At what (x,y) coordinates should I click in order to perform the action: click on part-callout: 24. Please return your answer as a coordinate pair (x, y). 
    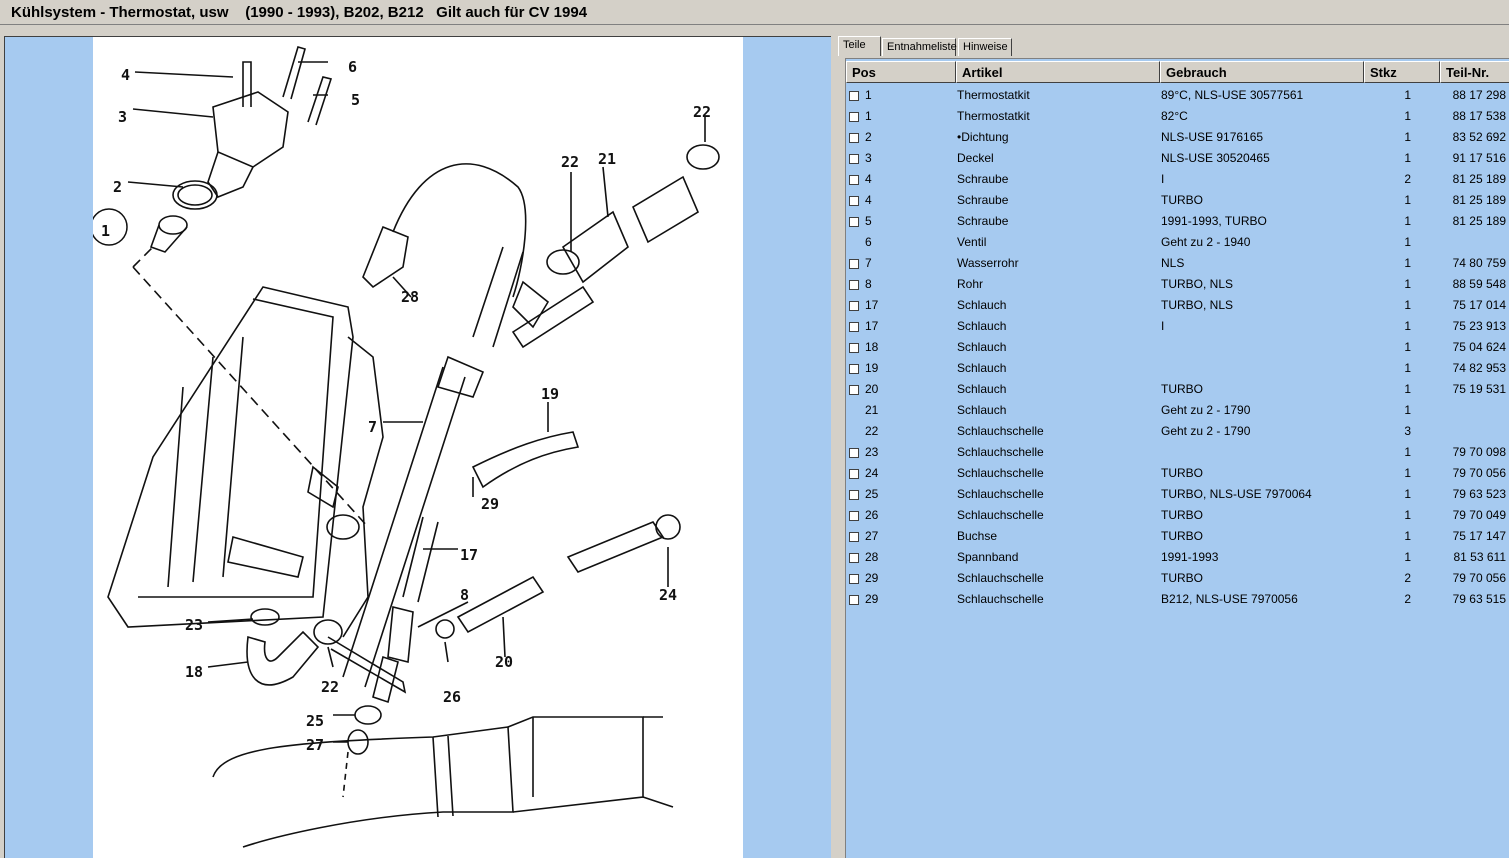
    Looking at the image, I should click on (668, 595).